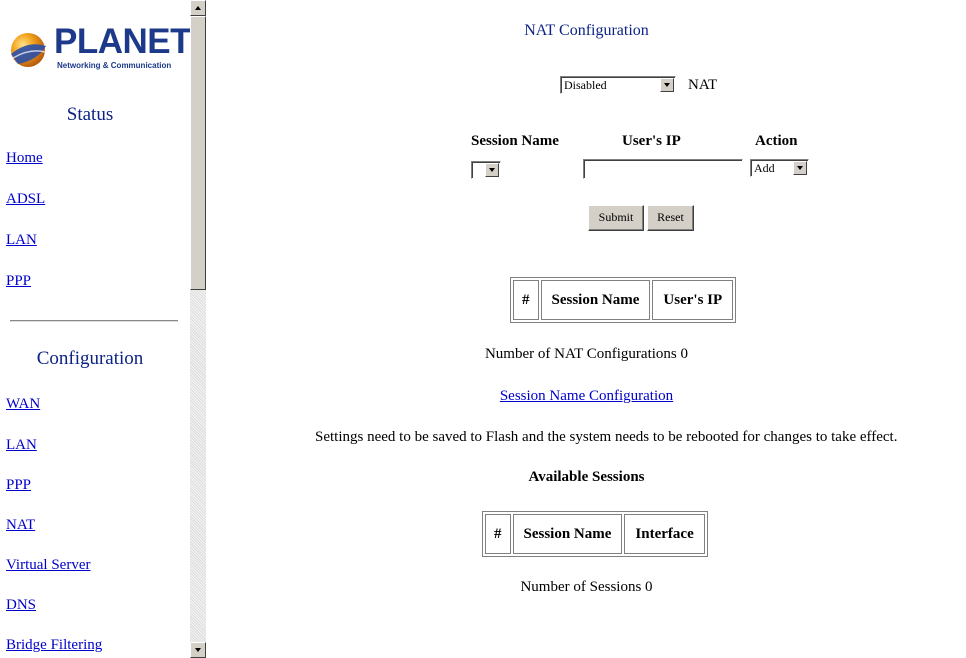  I want to click on nav-scrollbar, so click(198, 329).